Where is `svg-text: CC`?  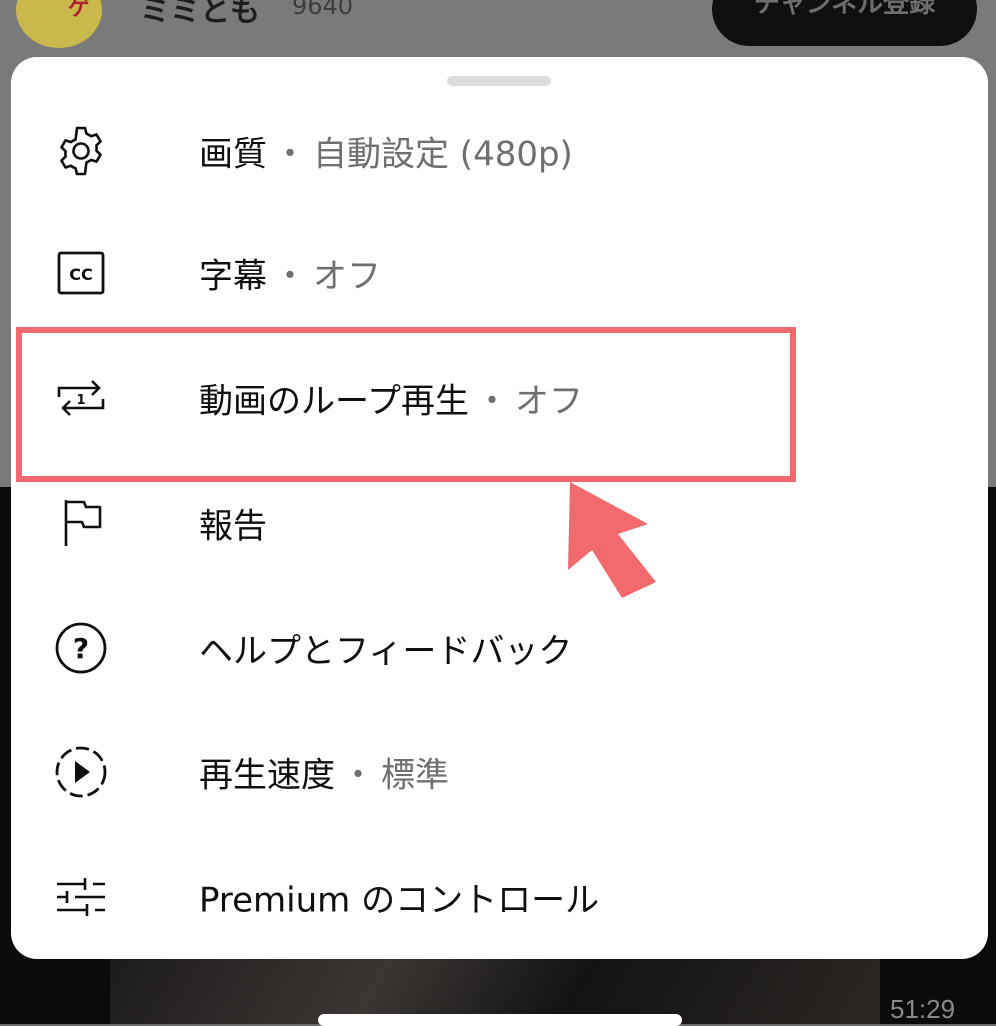
svg-text: CC is located at coordinates (80, 274).